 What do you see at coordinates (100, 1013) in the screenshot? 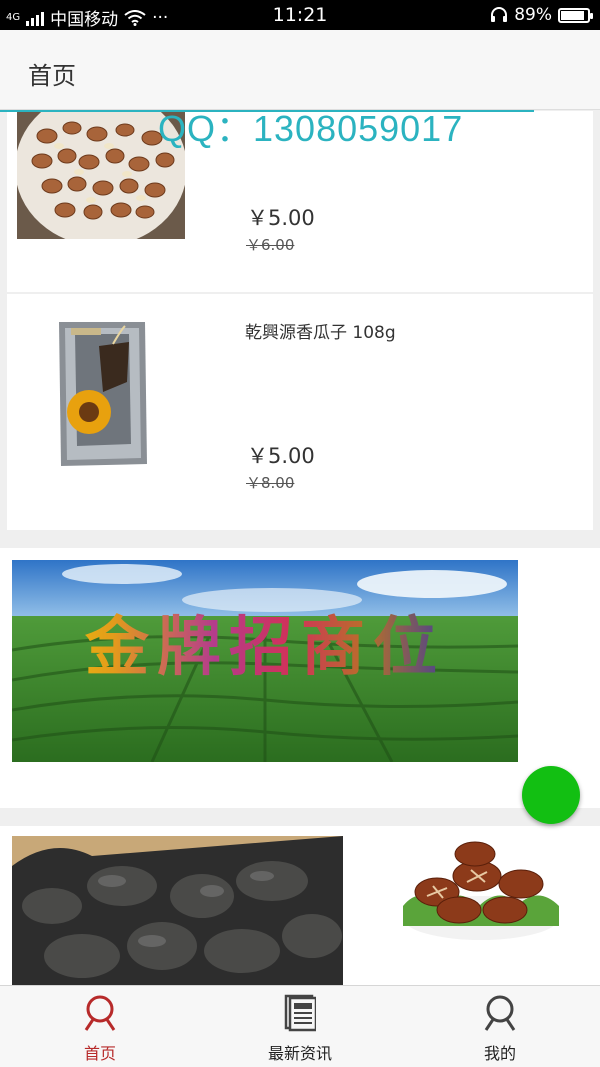
I see `home-person-icon` at bounding box center [100, 1013].